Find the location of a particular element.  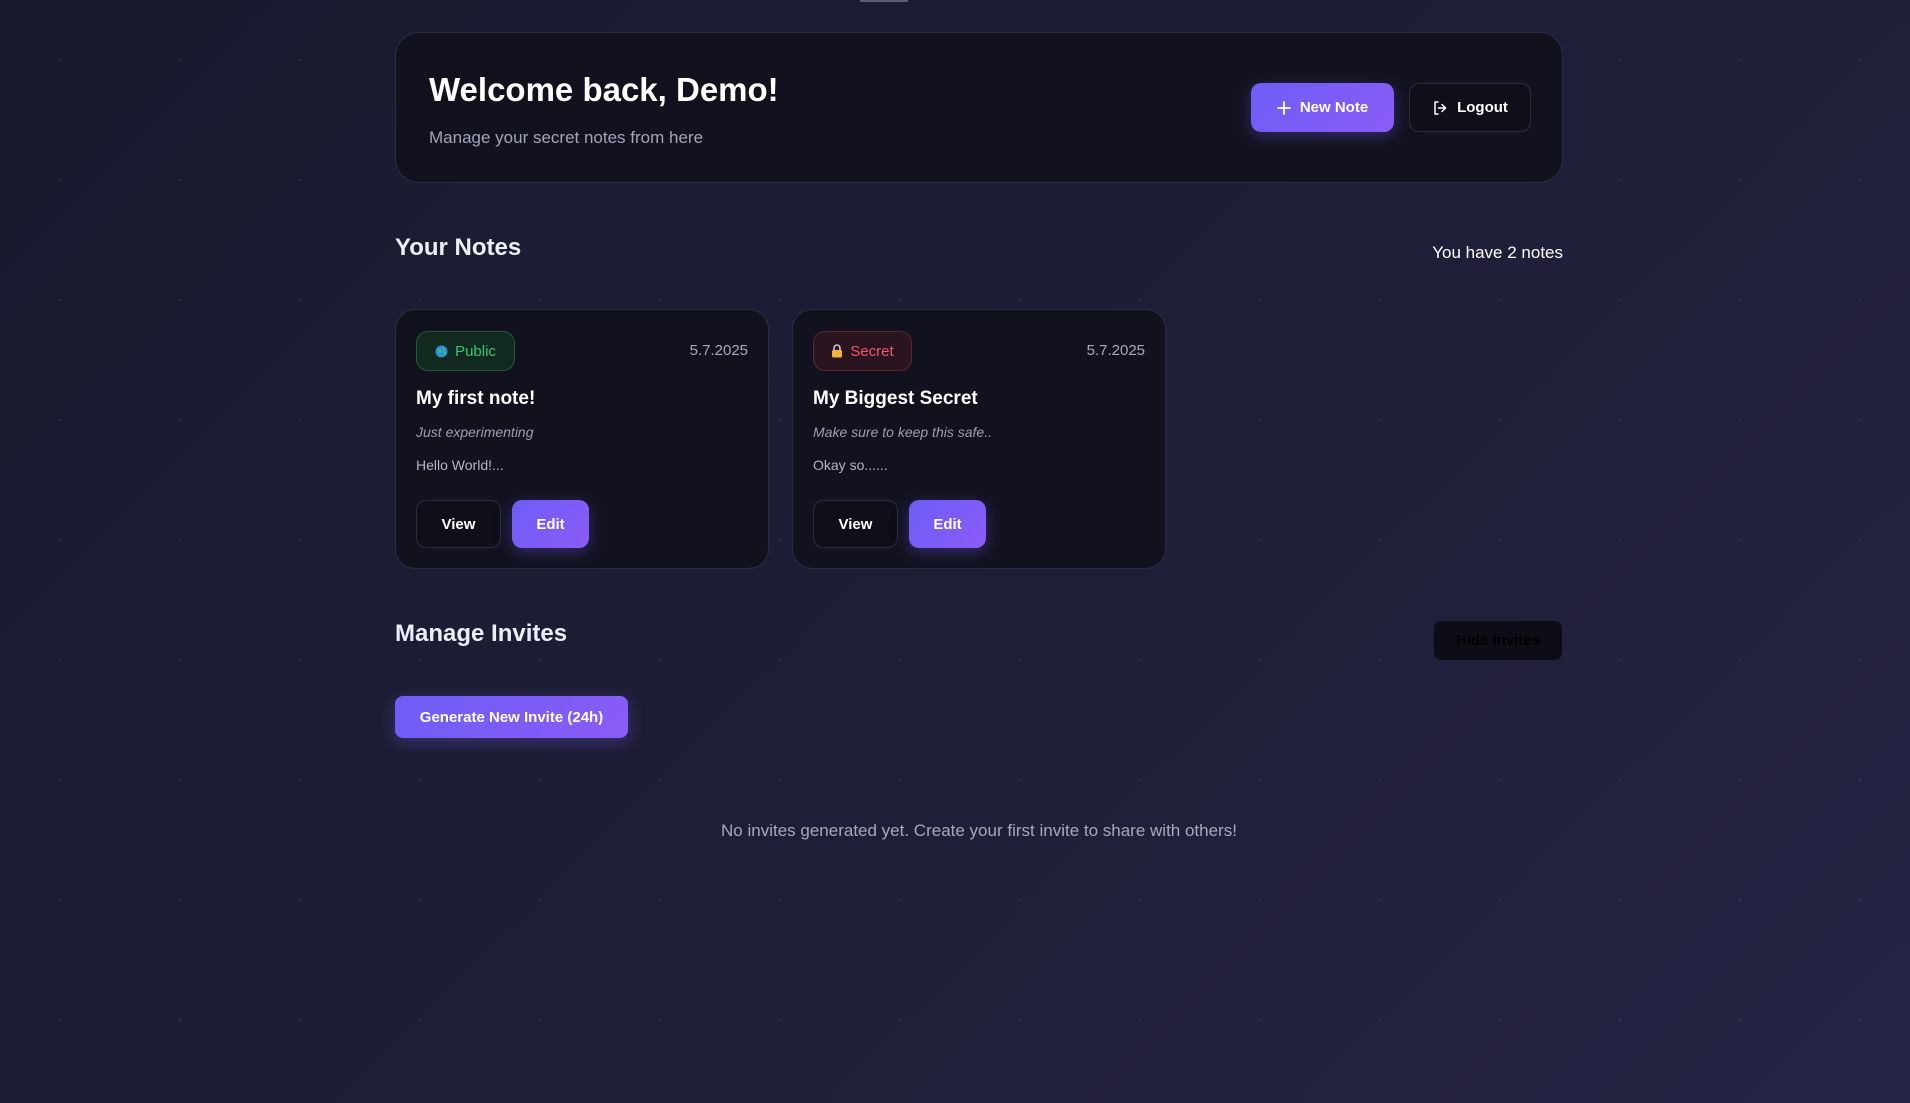

secret-badge: Secret is located at coordinates (862, 351).